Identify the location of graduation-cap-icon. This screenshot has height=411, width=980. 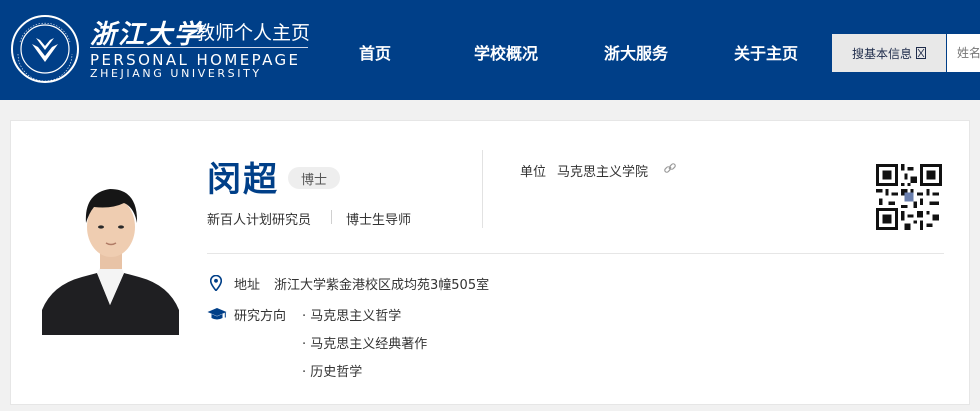
(217, 314).